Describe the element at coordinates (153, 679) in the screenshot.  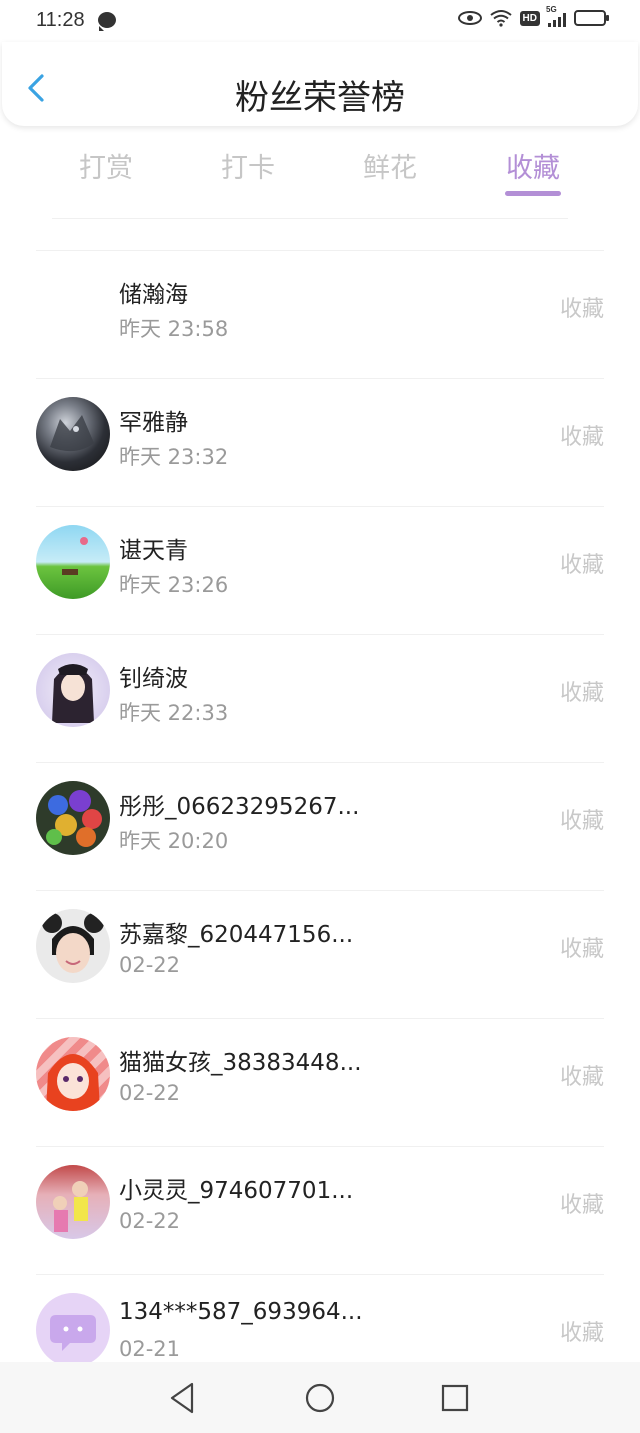
I see `user-name: 钊绮波` at that location.